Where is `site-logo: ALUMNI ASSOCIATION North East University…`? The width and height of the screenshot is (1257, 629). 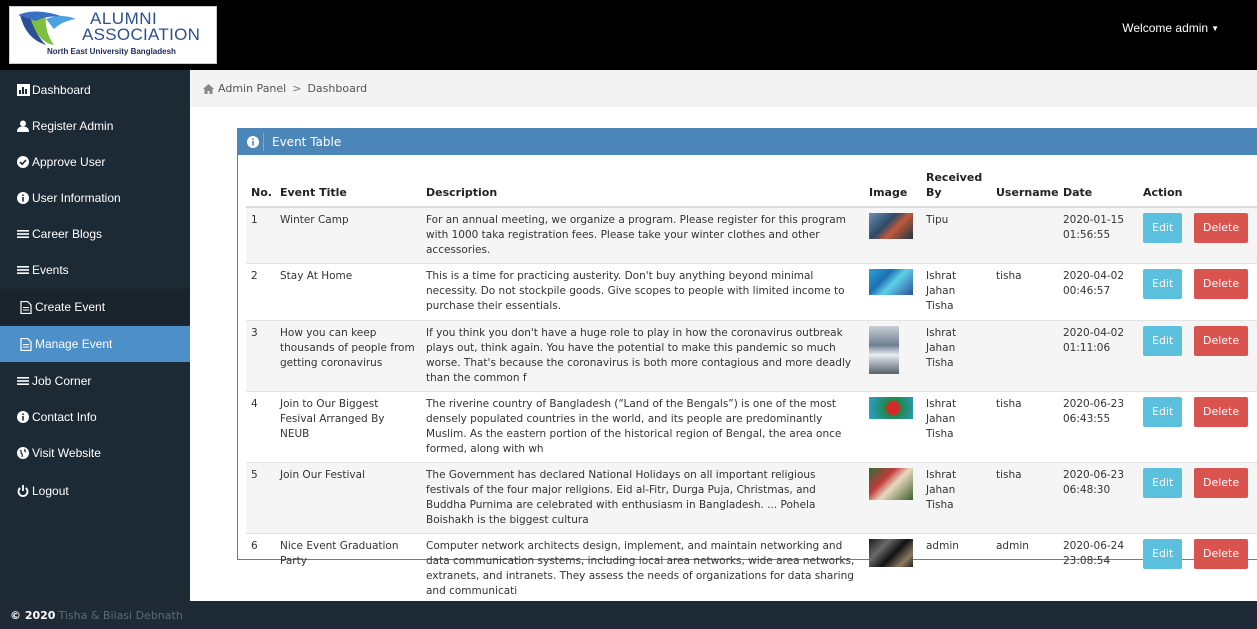 site-logo: ALUMNI ASSOCIATION North East University… is located at coordinates (113, 35).